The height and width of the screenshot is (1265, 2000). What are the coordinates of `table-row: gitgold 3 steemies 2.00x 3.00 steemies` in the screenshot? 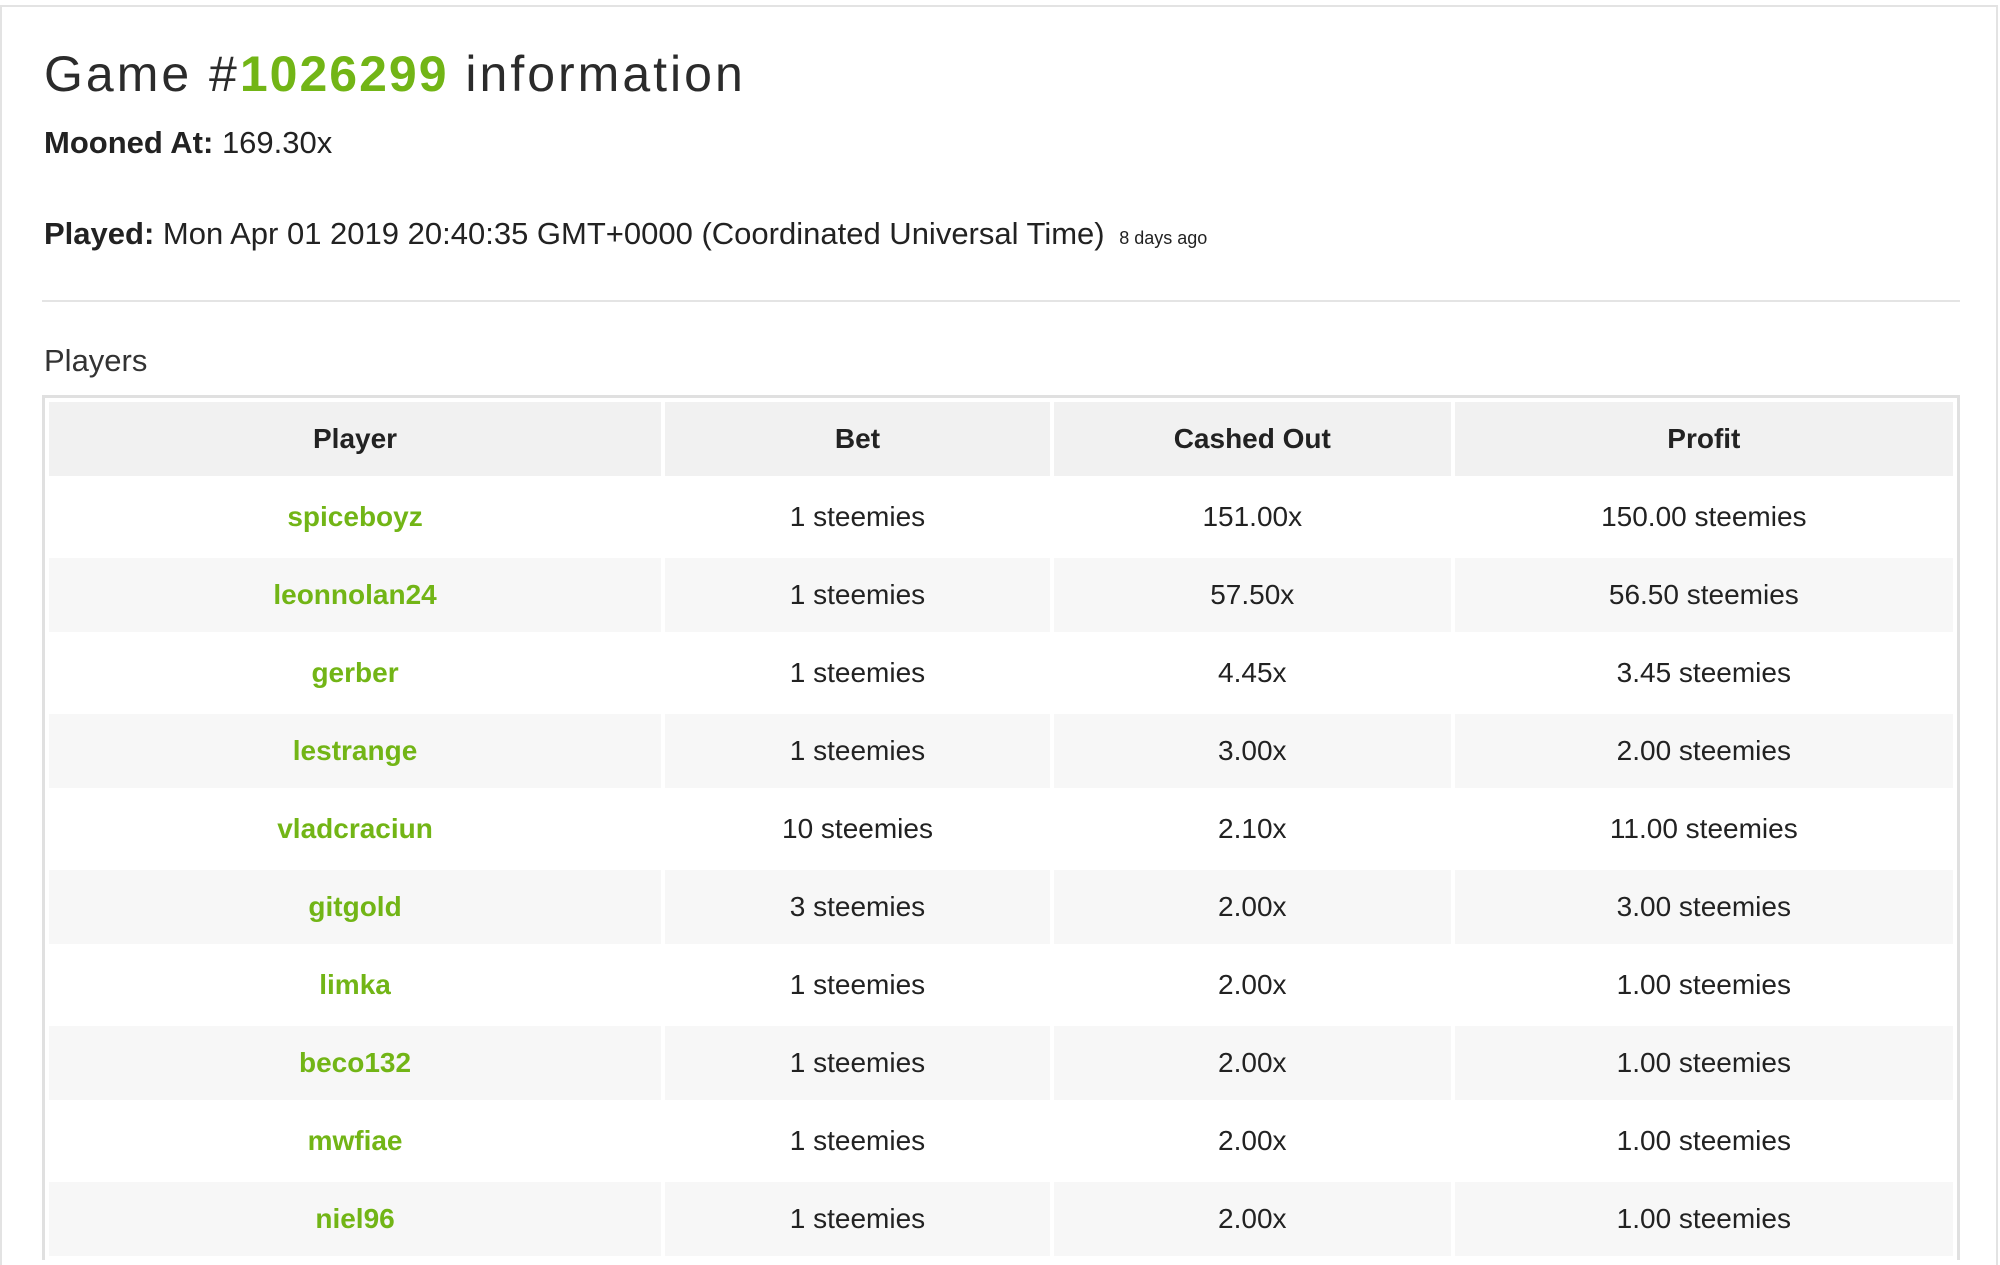 It's located at (1001, 907).